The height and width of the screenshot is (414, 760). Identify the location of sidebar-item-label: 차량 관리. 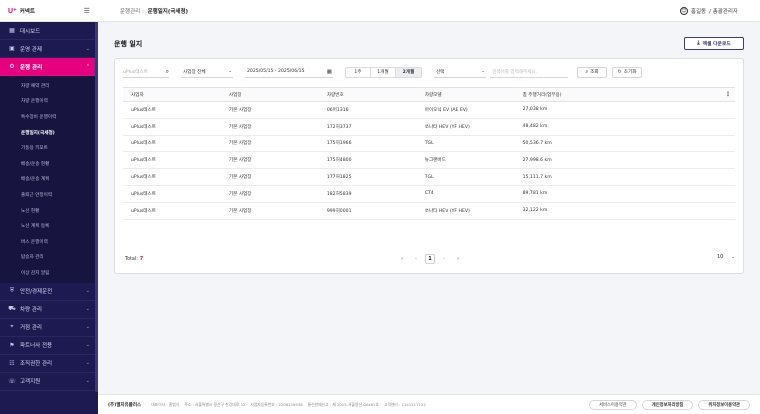
(31, 310).